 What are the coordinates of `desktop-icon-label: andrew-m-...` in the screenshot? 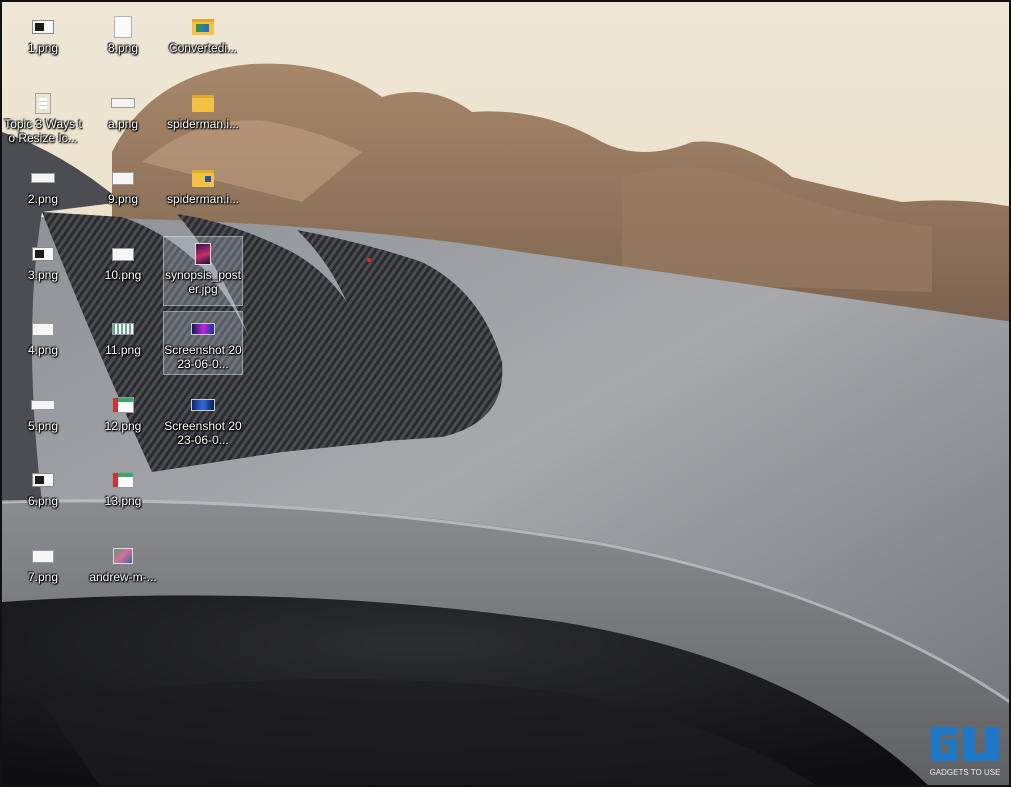 It's located at (123, 577).